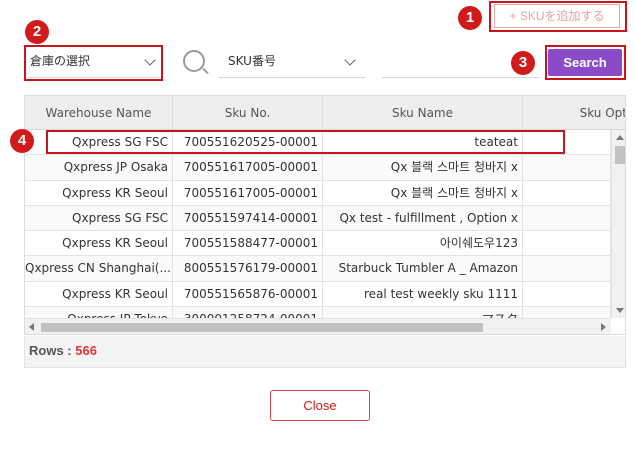 The image size is (634, 468). Describe the element at coordinates (620, 155) in the screenshot. I see `vertical-scroll-thumb` at that location.